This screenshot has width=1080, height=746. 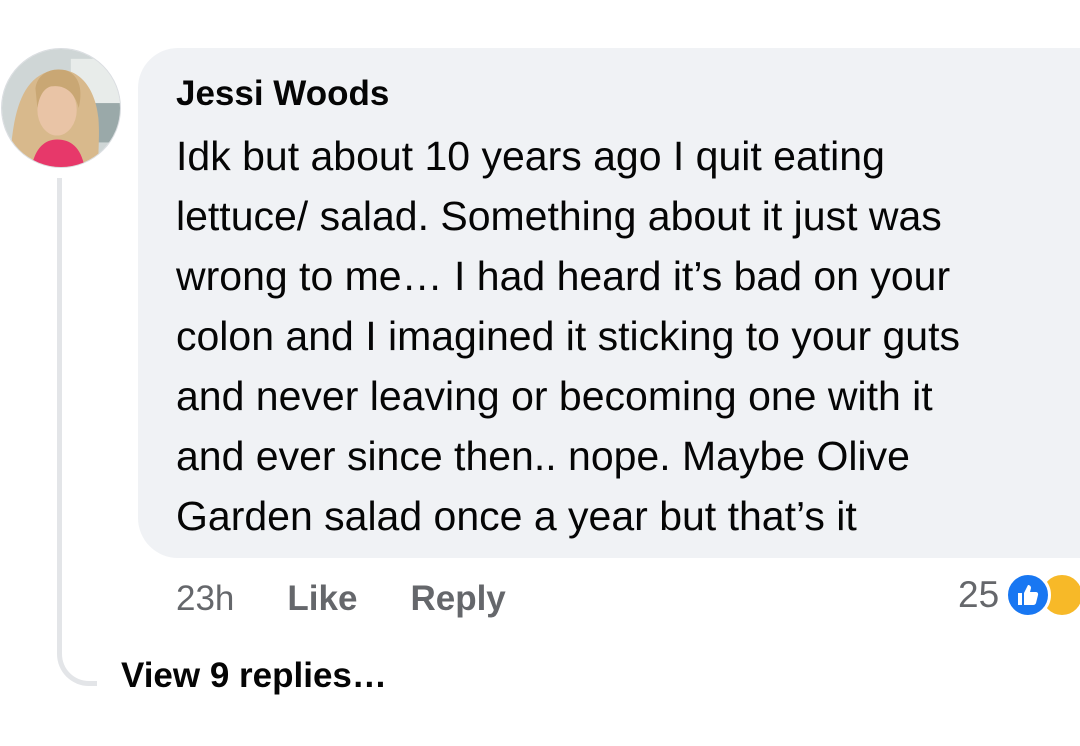 What do you see at coordinates (457, 599) in the screenshot?
I see `reply-button: Reply` at bounding box center [457, 599].